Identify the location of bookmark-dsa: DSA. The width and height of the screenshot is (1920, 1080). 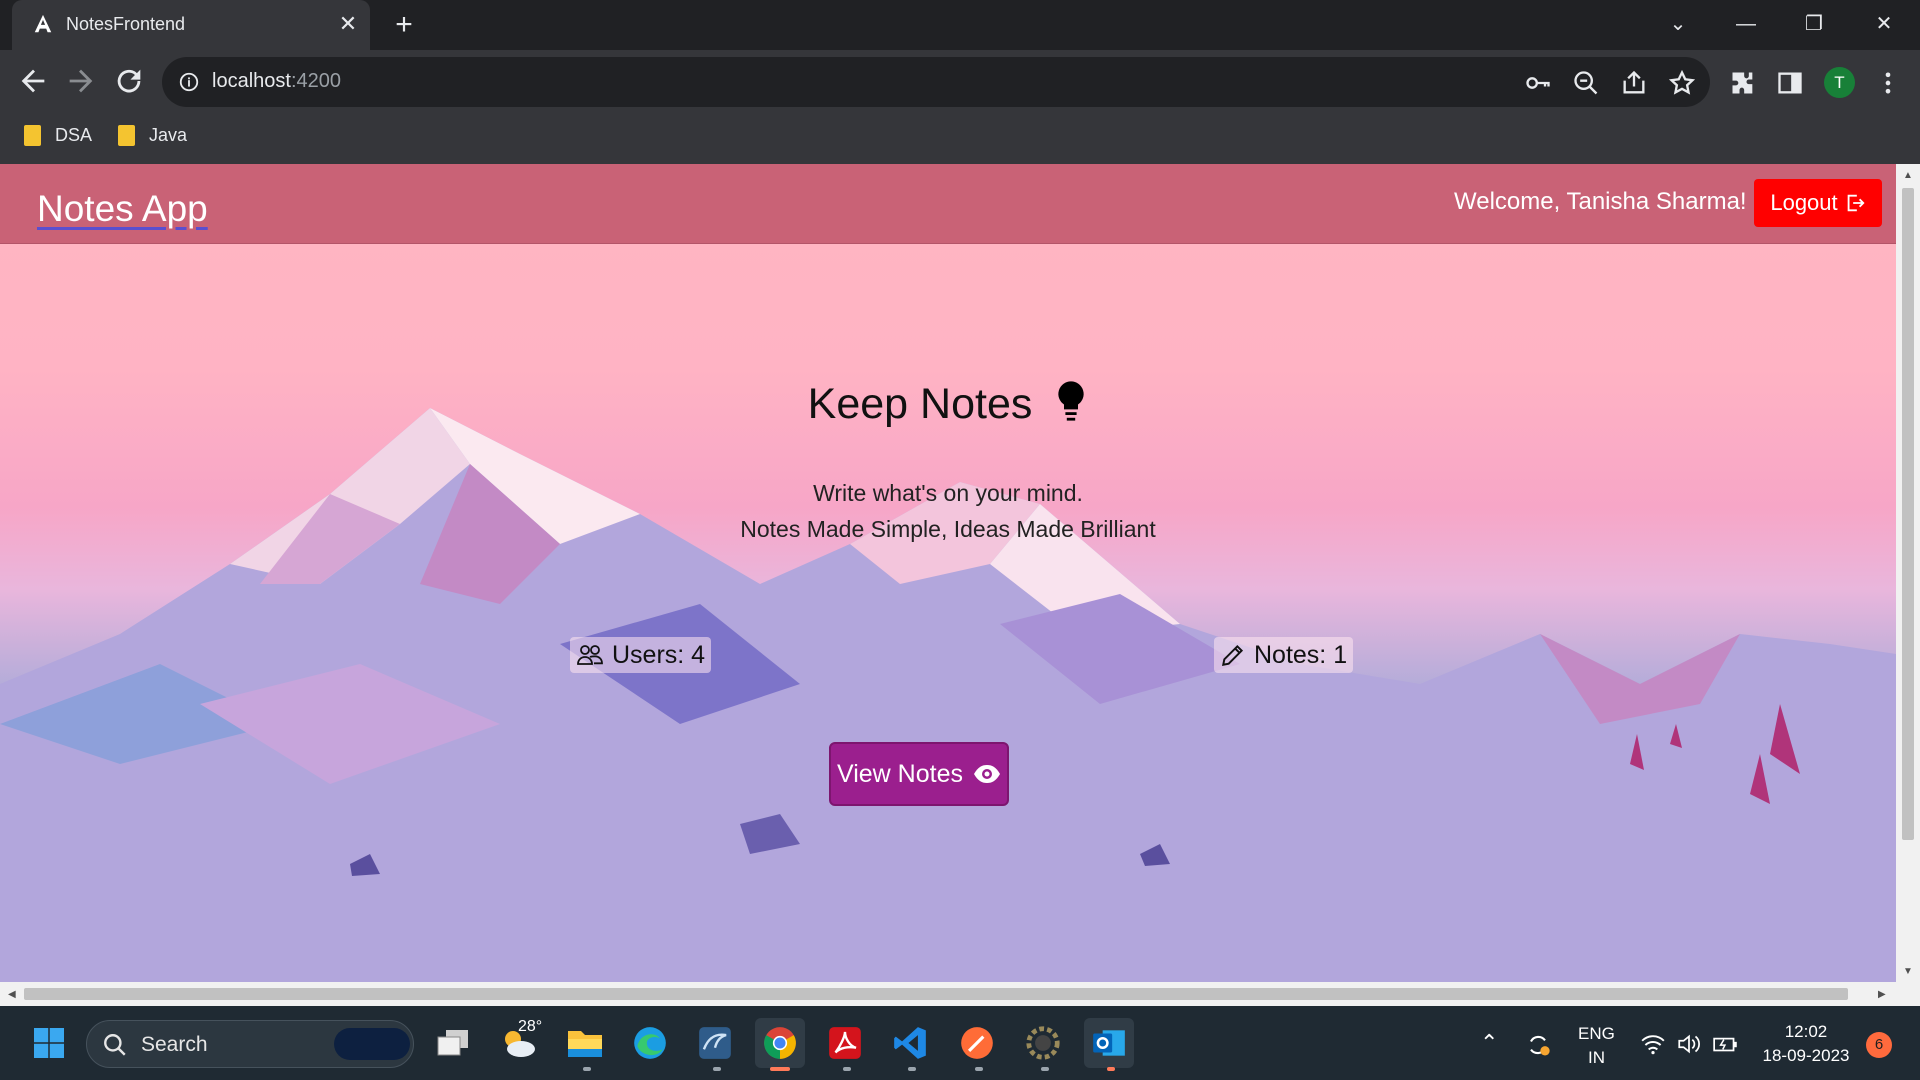
(58, 135).